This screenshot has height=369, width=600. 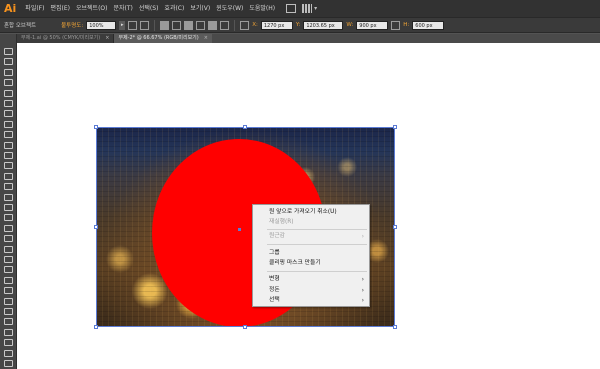 What do you see at coordinates (245, 127) in the screenshot?
I see `resize-handle-top` at bounding box center [245, 127].